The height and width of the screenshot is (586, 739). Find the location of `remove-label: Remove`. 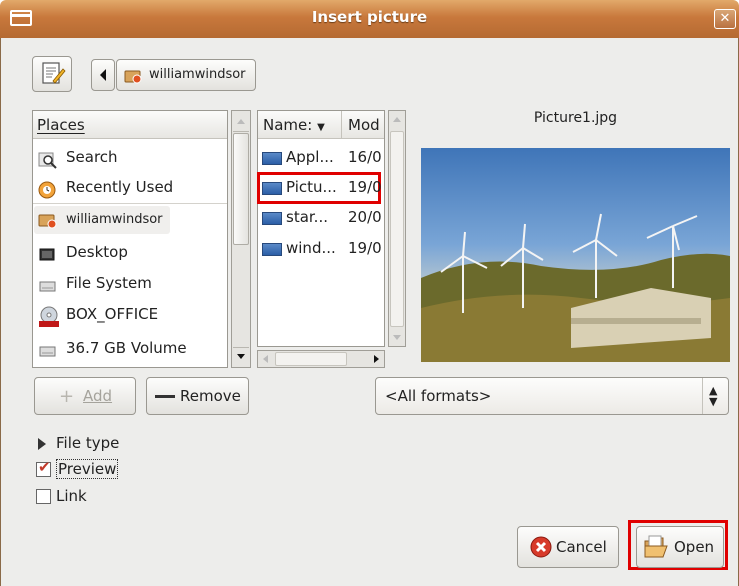

remove-label: Remove is located at coordinates (210, 396).